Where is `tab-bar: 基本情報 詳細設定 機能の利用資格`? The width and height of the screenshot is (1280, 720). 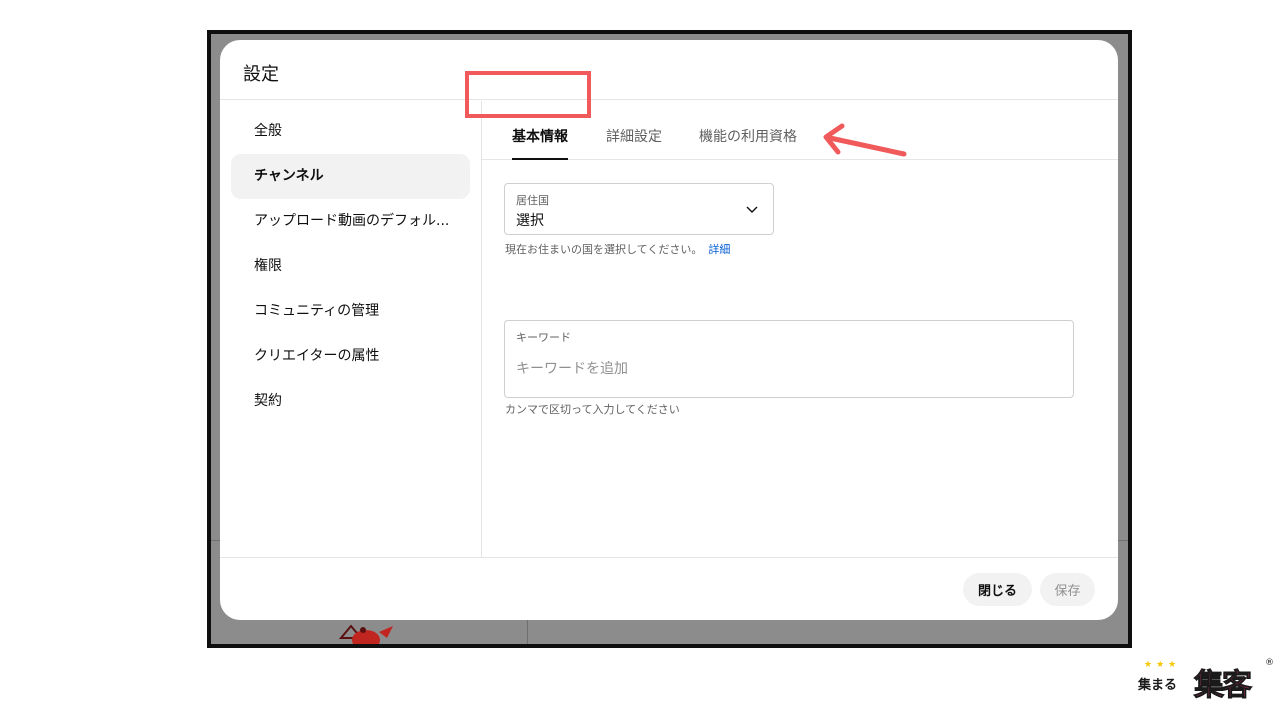
tab-bar: 基本情報 詳細設定 機能の利用資格 is located at coordinates (800, 130).